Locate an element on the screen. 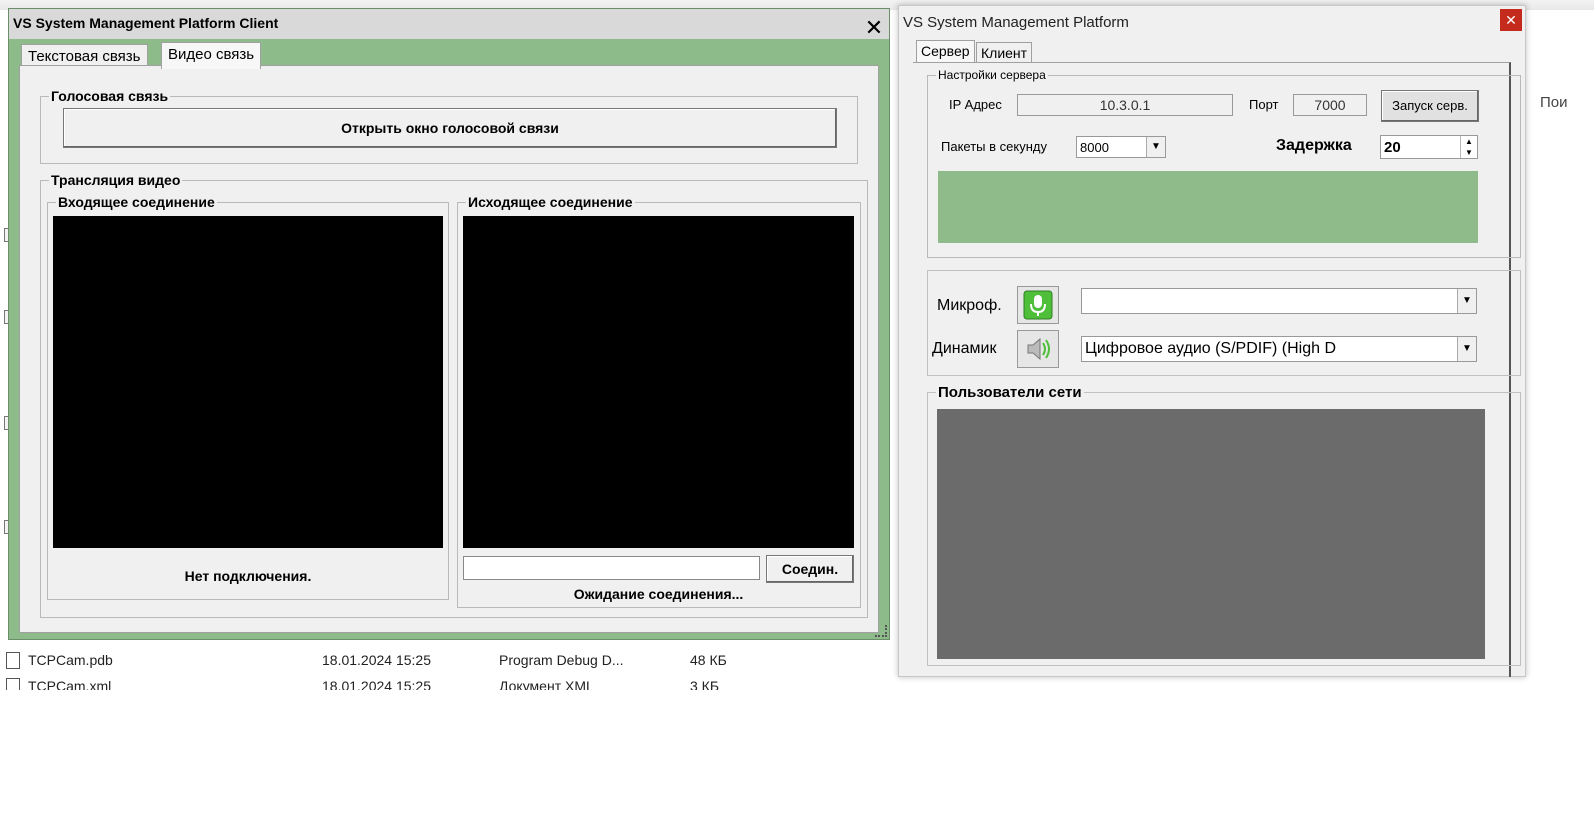  connect-button: Соедин. is located at coordinates (810, 569).